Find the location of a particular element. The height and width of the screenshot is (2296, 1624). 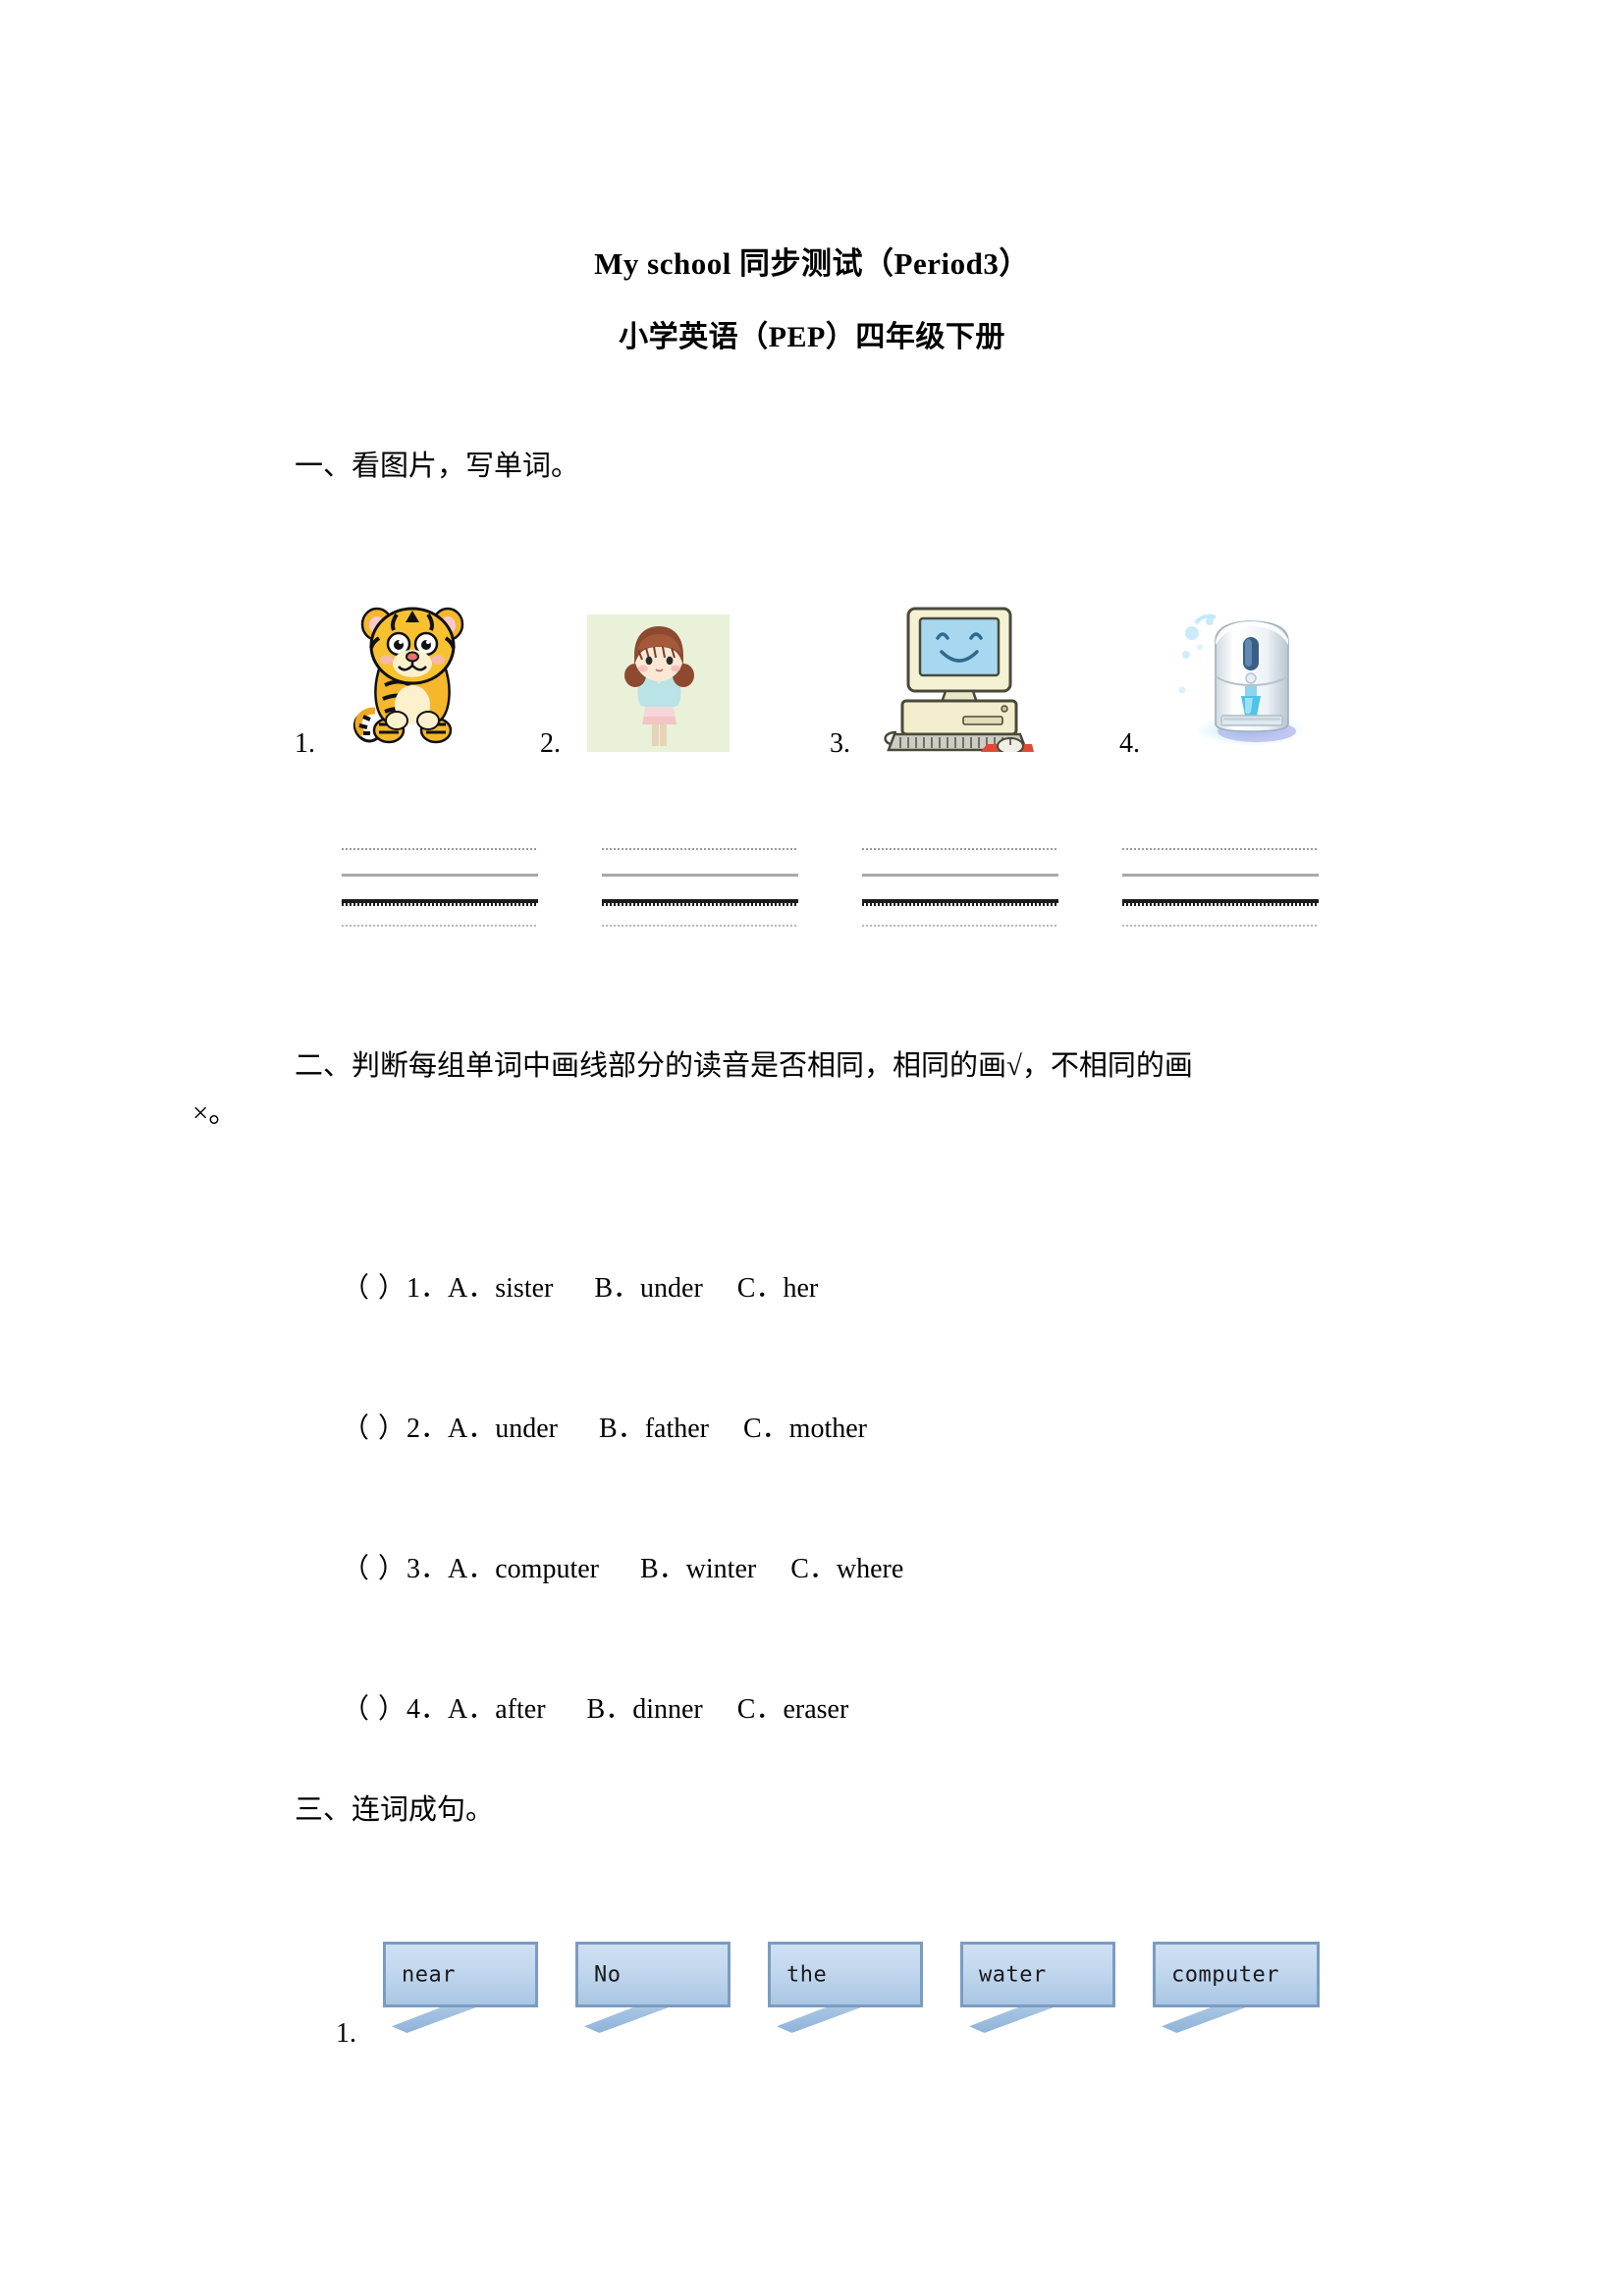

word-card-the: the is located at coordinates (845, 1987).